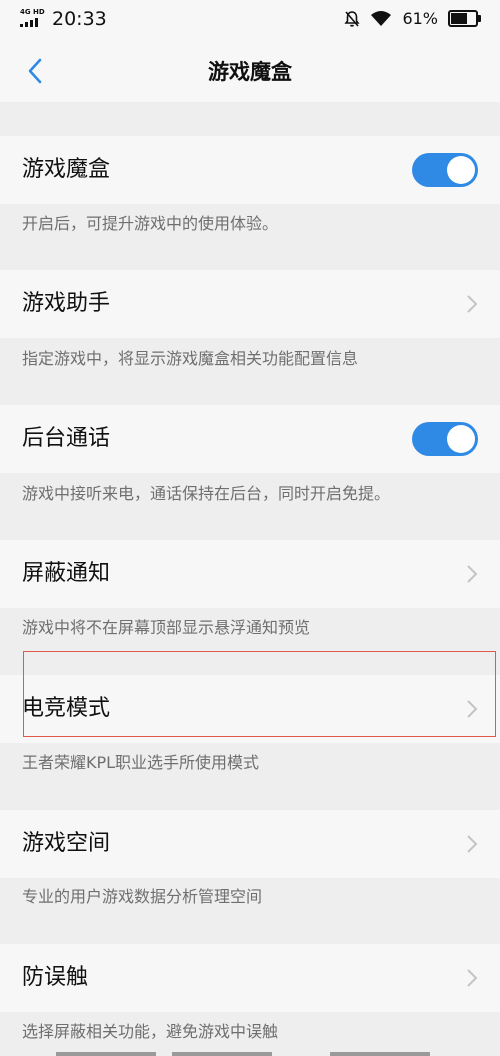  I want to click on game-box-toggle, so click(445, 170).